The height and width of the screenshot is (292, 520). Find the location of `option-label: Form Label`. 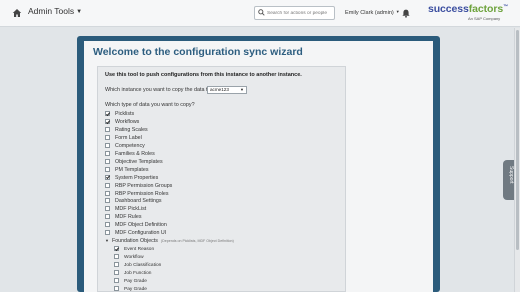

option-label: Form Label is located at coordinates (128, 137).